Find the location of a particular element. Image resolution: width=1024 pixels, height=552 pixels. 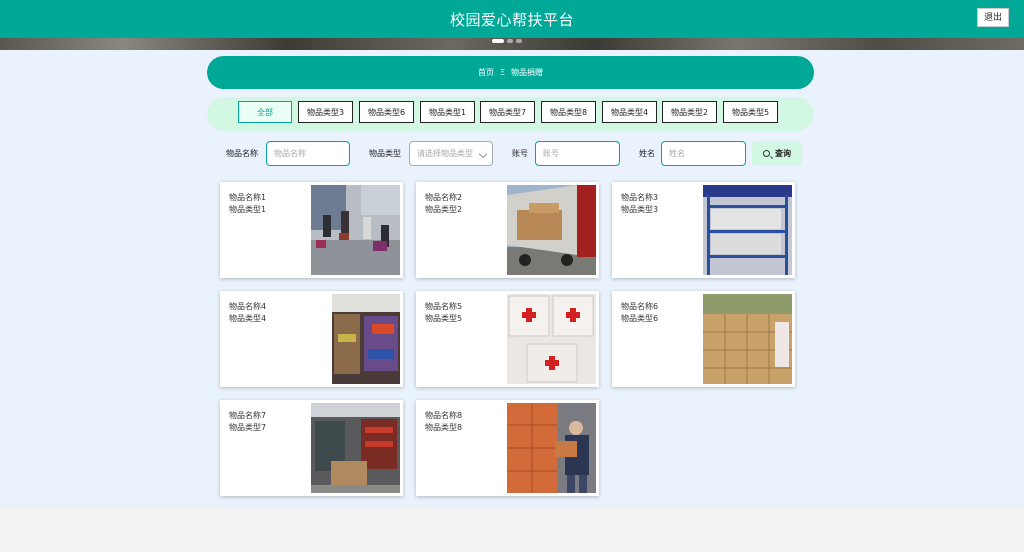

item-card: 物品名称5 物品类型5 is located at coordinates (507, 339).